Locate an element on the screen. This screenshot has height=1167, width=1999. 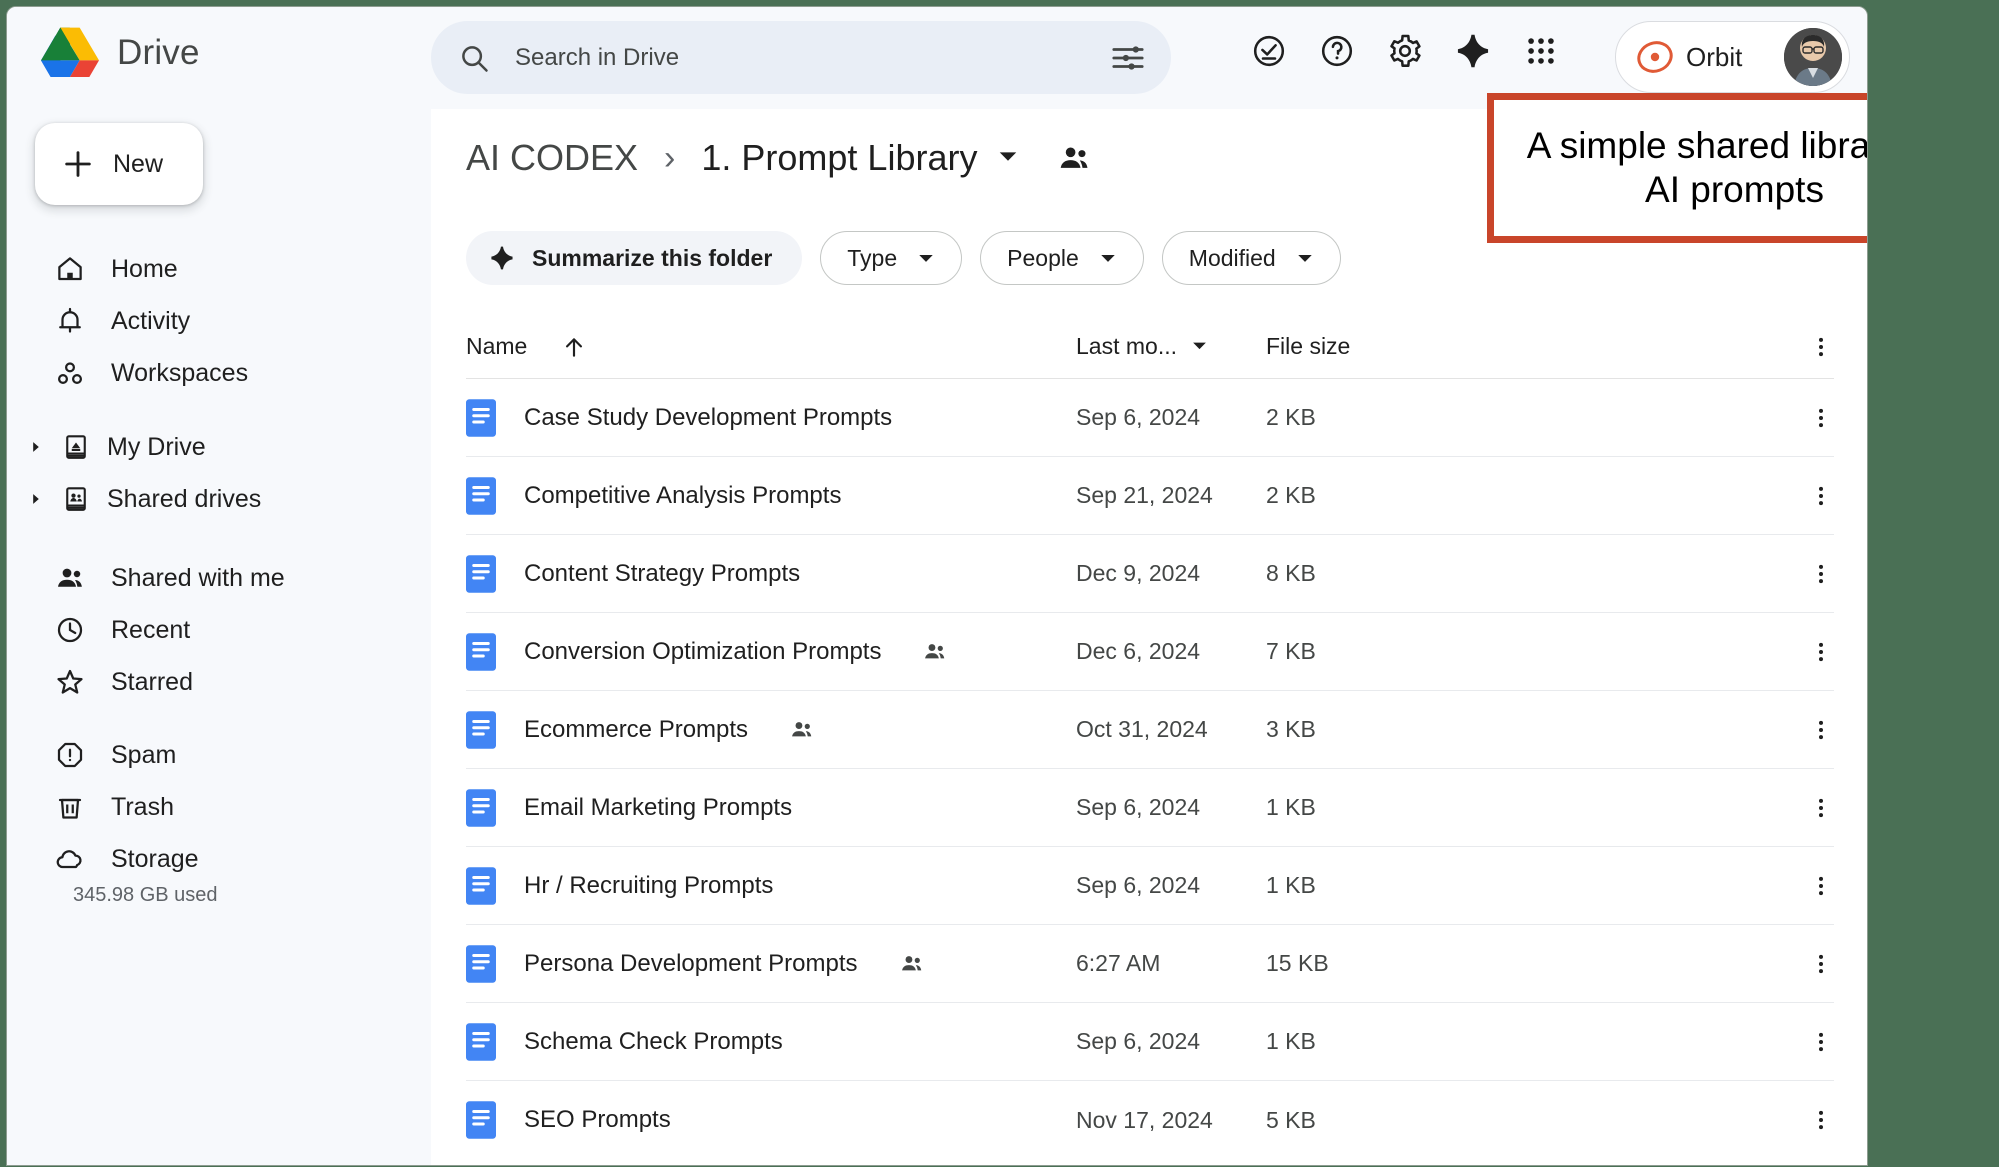
file-size-cell: 1 KB is located at coordinates (1291, 1041).